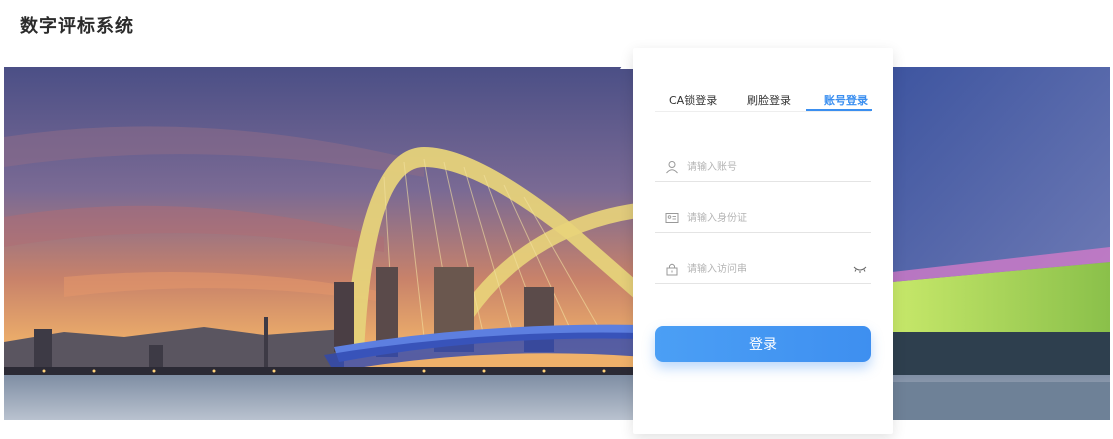 This screenshot has height=439, width=1113. What do you see at coordinates (767, 269) in the screenshot?
I see `access-code-input` at bounding box center [767, 269].